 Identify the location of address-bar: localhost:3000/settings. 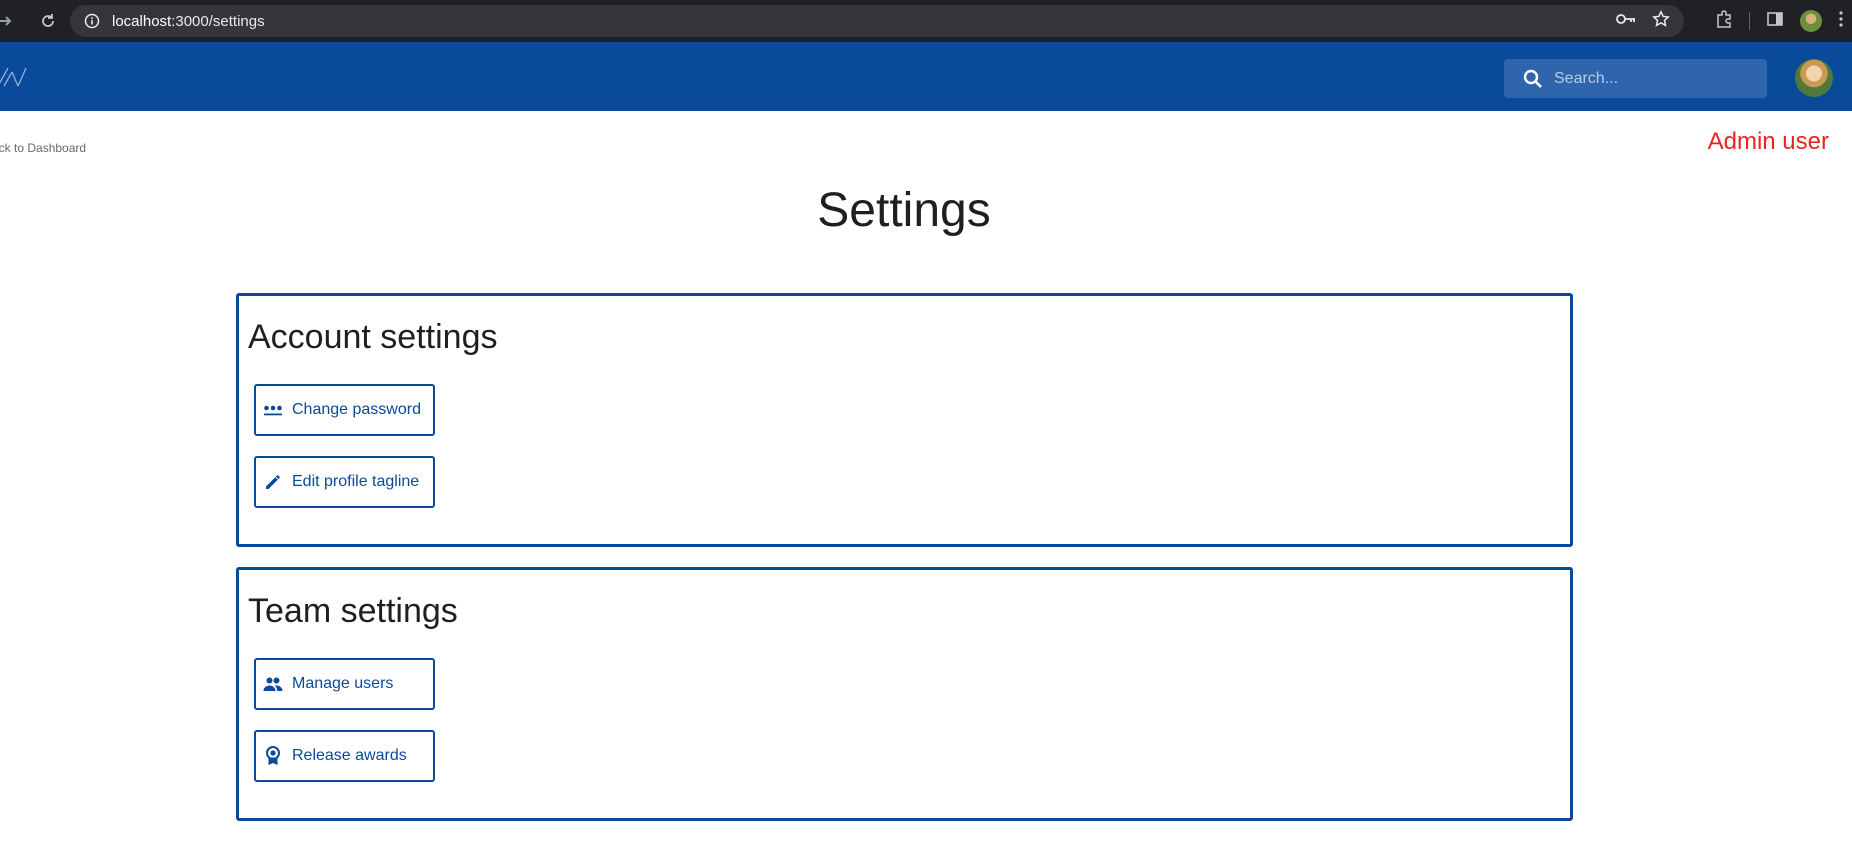
(877, 21).